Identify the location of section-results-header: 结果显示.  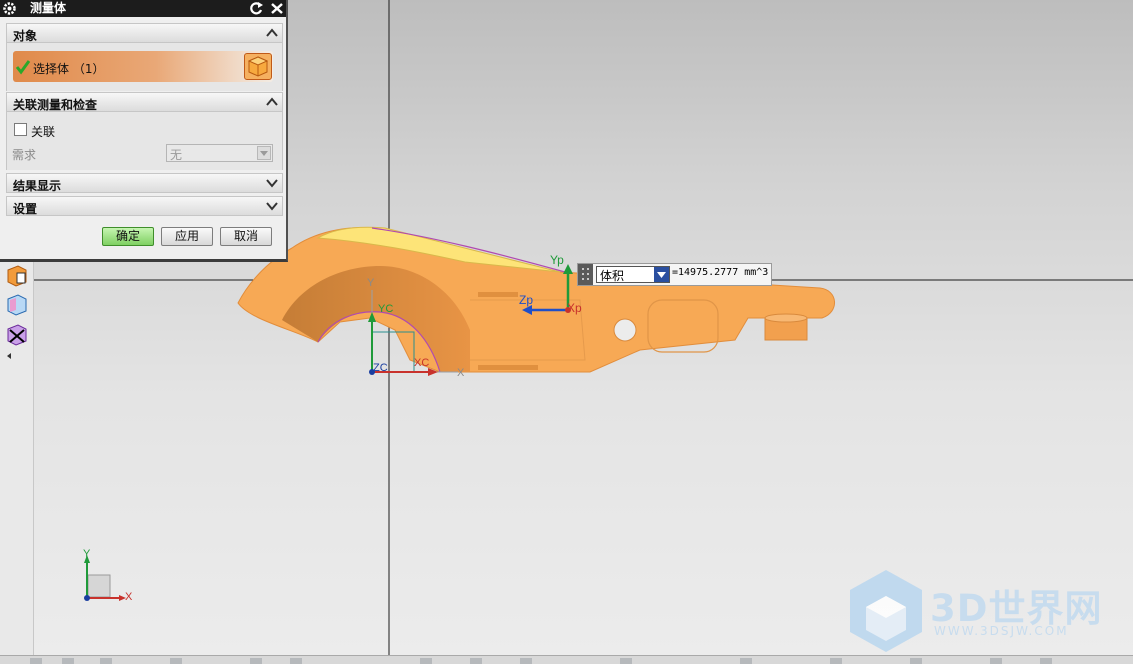
(144, 183).